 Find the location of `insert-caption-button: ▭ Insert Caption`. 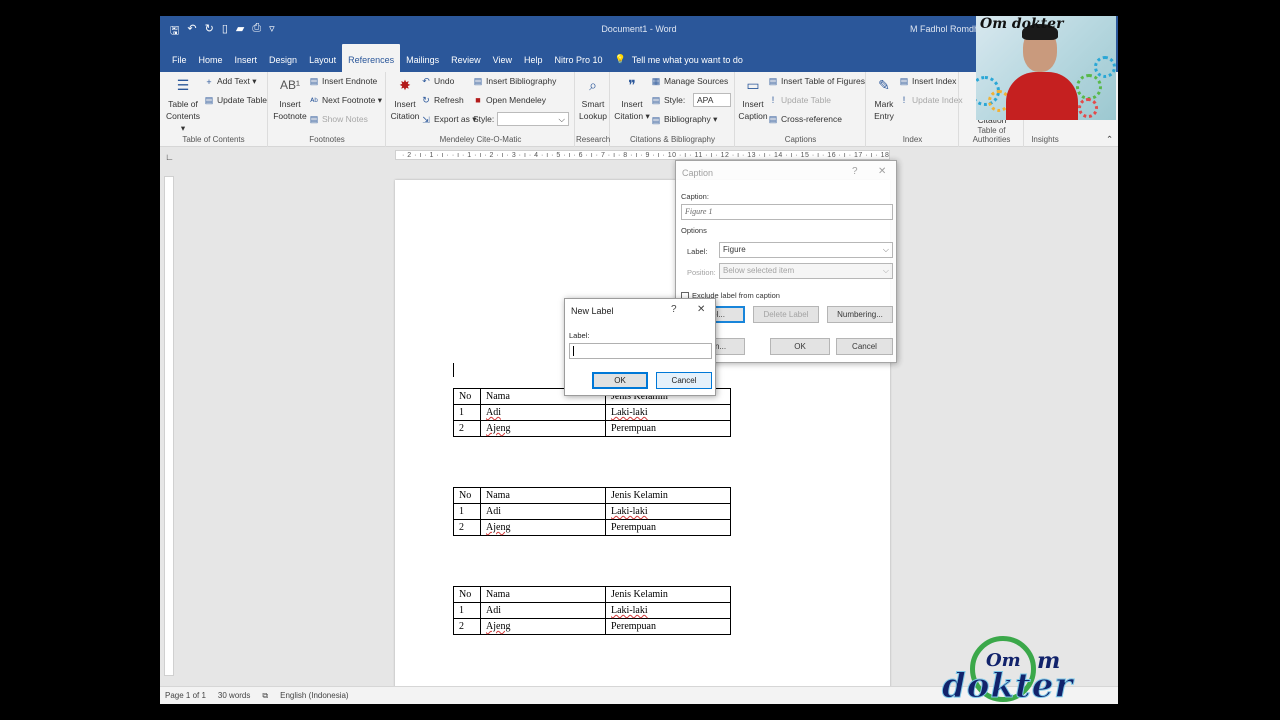

insert-caption-button: ▭ Insert Caption is located at coordinates (753, 98).